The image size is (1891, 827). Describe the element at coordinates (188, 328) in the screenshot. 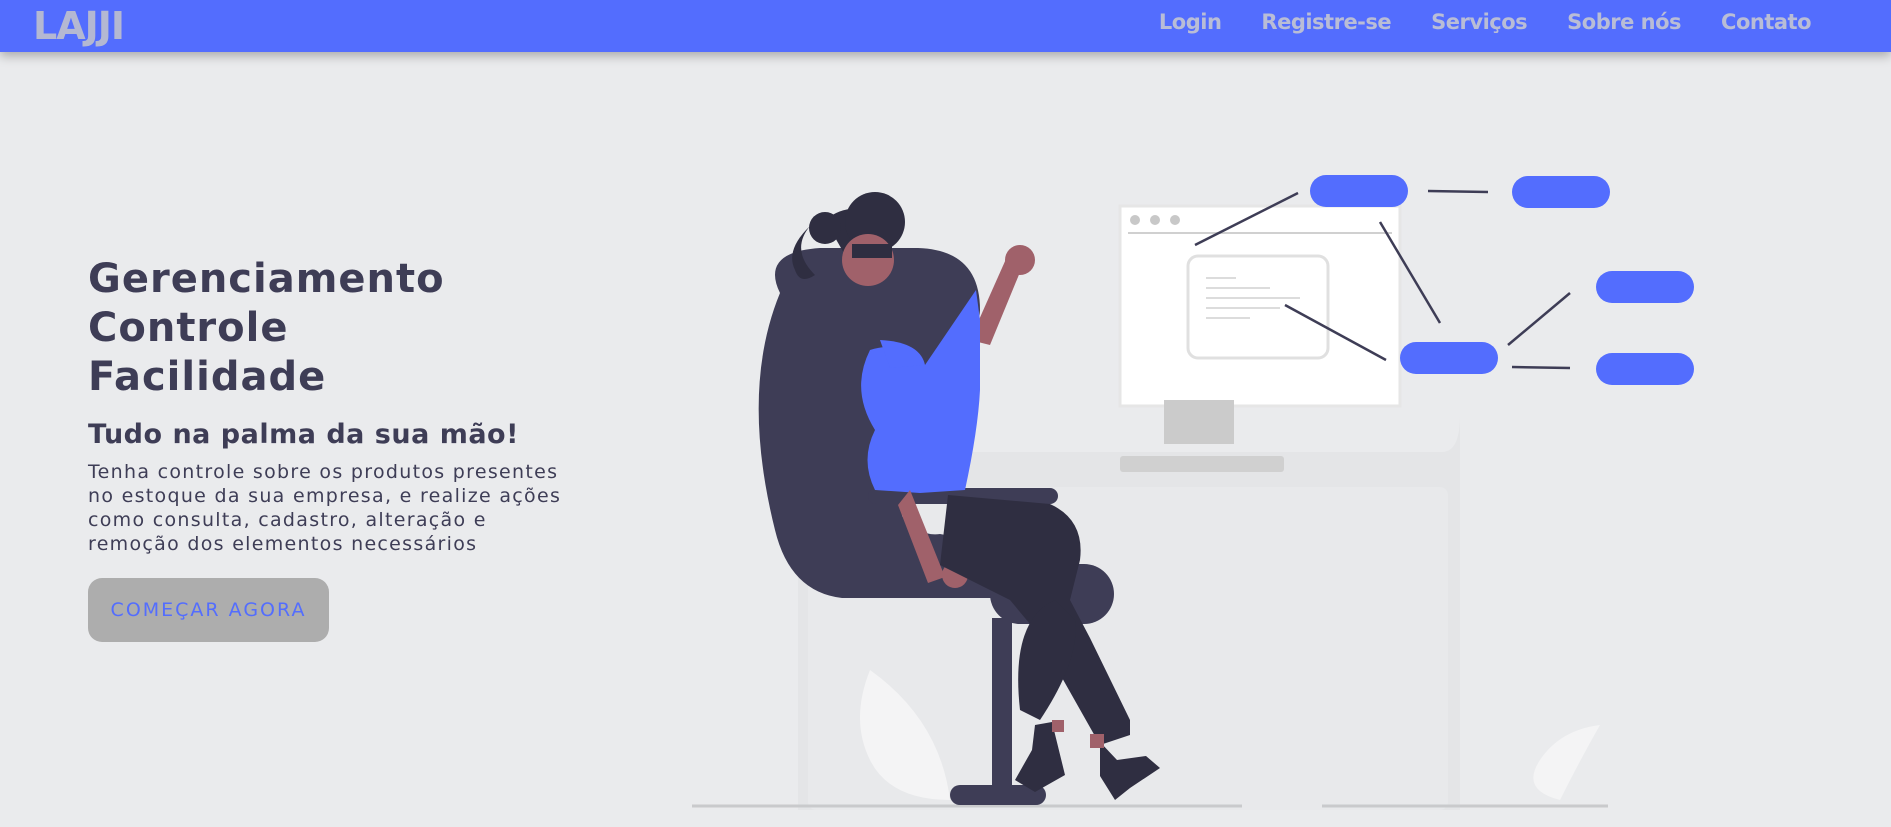

I see `headline-line-2: Controle` at that location.